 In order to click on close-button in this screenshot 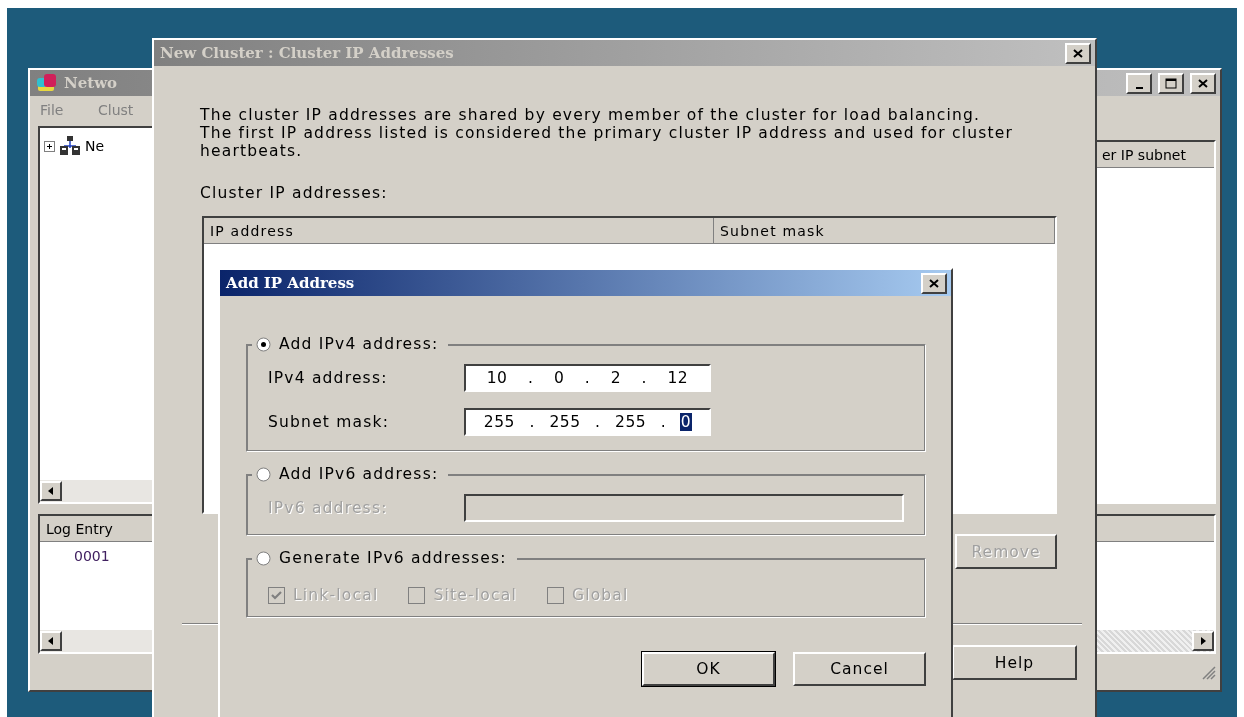, I will do `click(934, 283)`.